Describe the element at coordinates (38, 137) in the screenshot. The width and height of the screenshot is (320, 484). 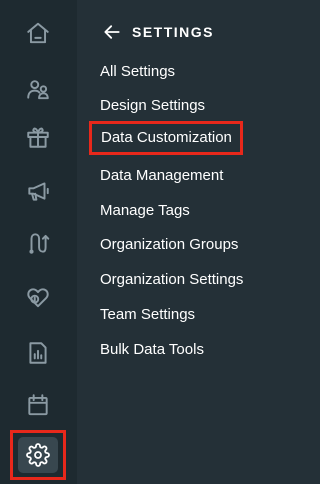
I see `gift-icon` at that location.